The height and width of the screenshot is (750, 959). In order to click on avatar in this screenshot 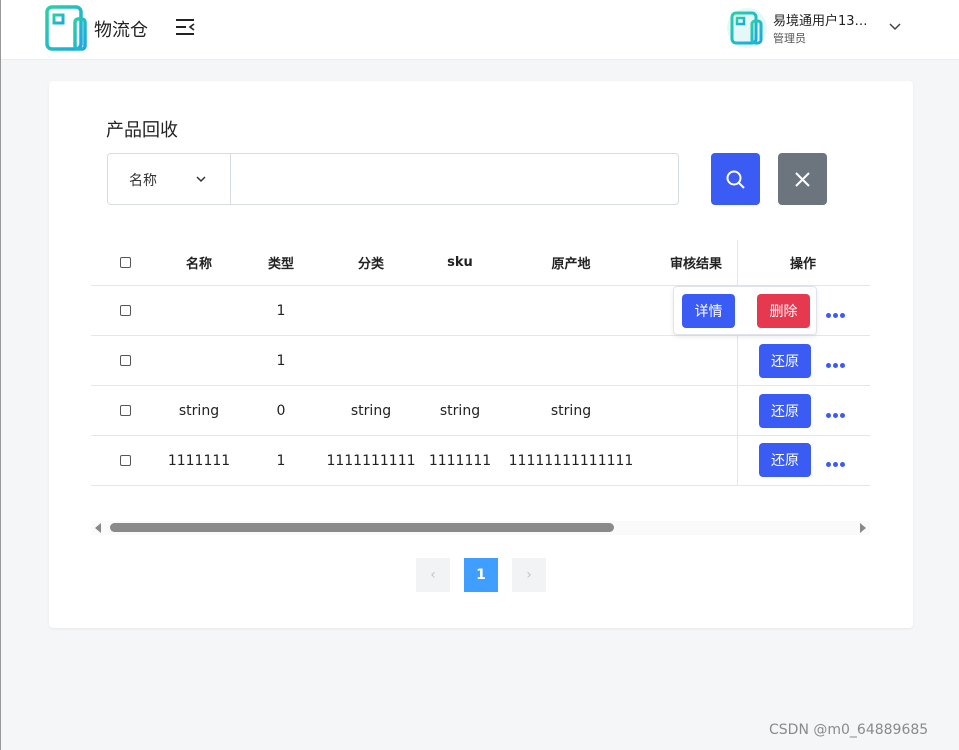, I will do `click(747, 28)`.